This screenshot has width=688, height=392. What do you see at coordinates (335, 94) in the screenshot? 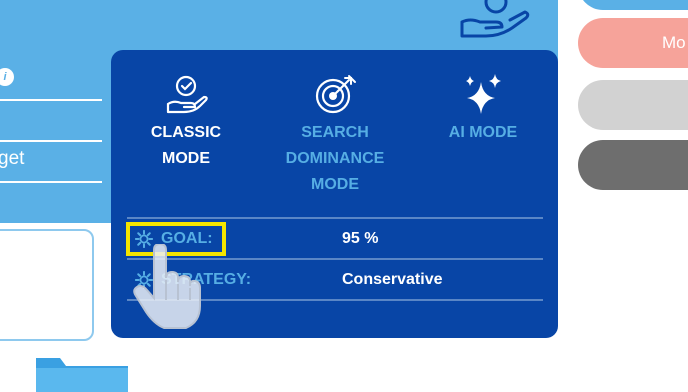
I see `target-icon` at bounding box center [335, 94].